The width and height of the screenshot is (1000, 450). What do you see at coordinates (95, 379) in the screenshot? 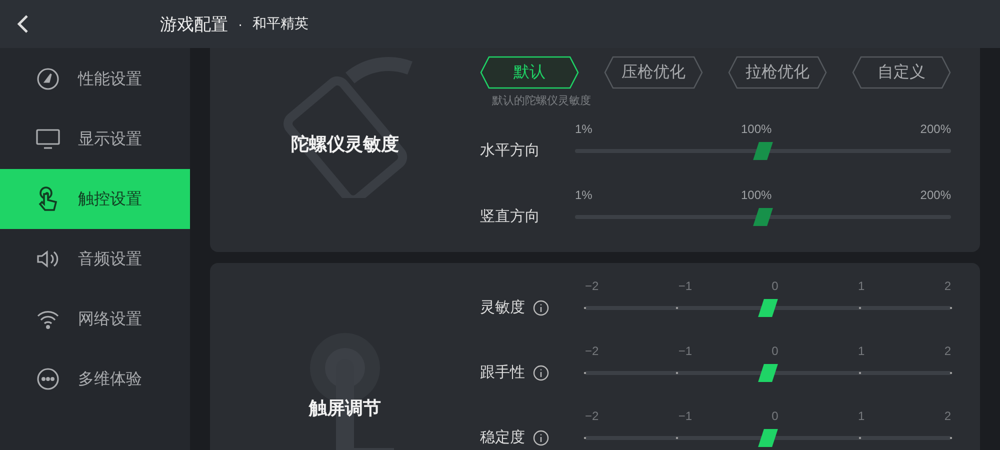
I see `sidebar-item: 多维体验` at bounding box center [95, 379].